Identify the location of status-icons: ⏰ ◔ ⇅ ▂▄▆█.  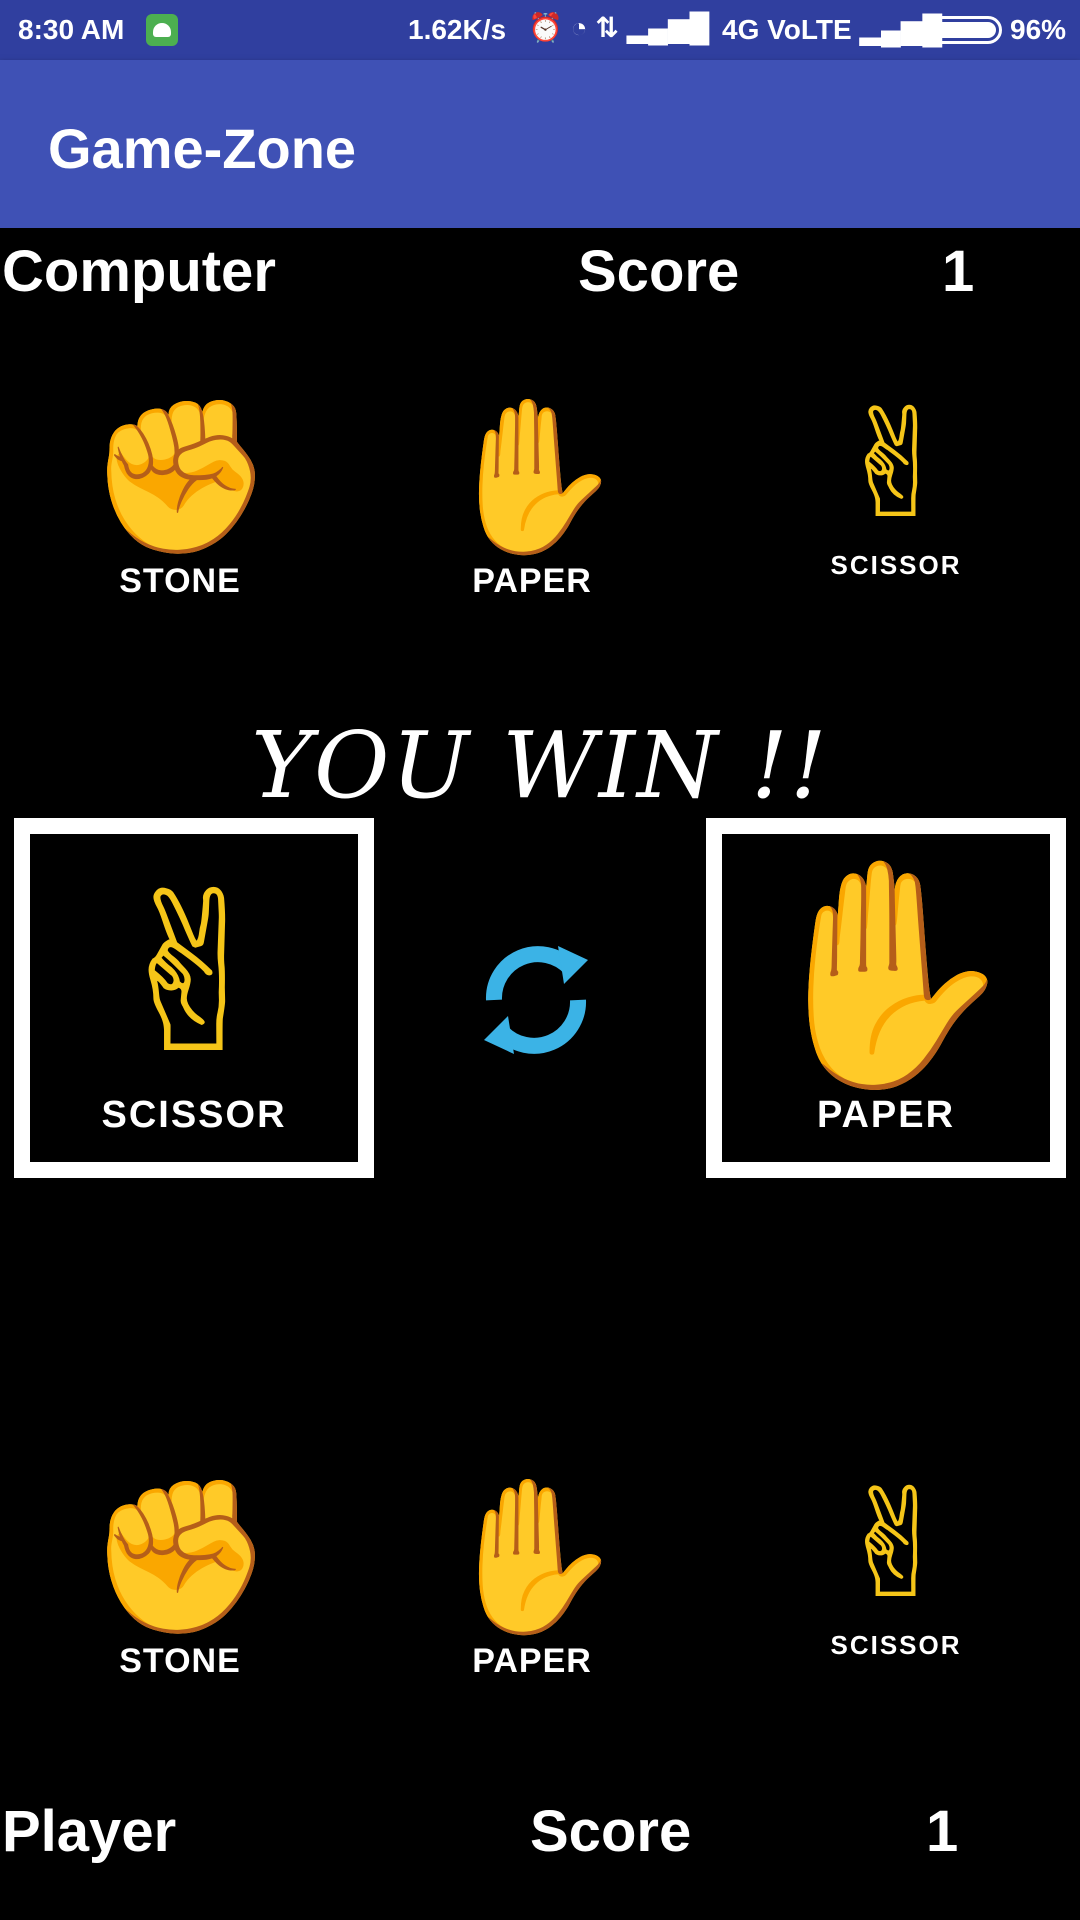
(619, 27).